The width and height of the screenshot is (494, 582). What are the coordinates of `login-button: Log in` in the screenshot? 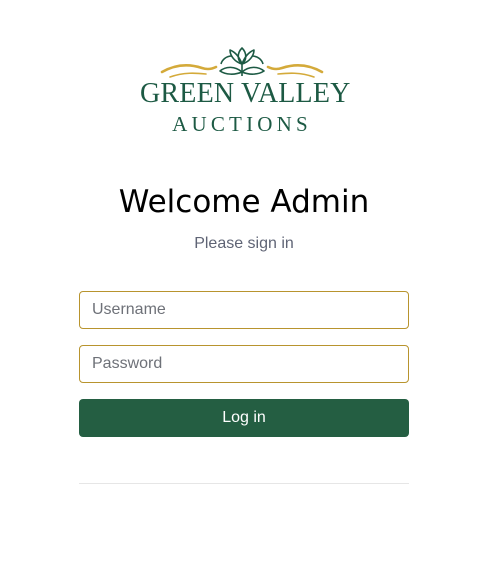 It's located at (244, 418).